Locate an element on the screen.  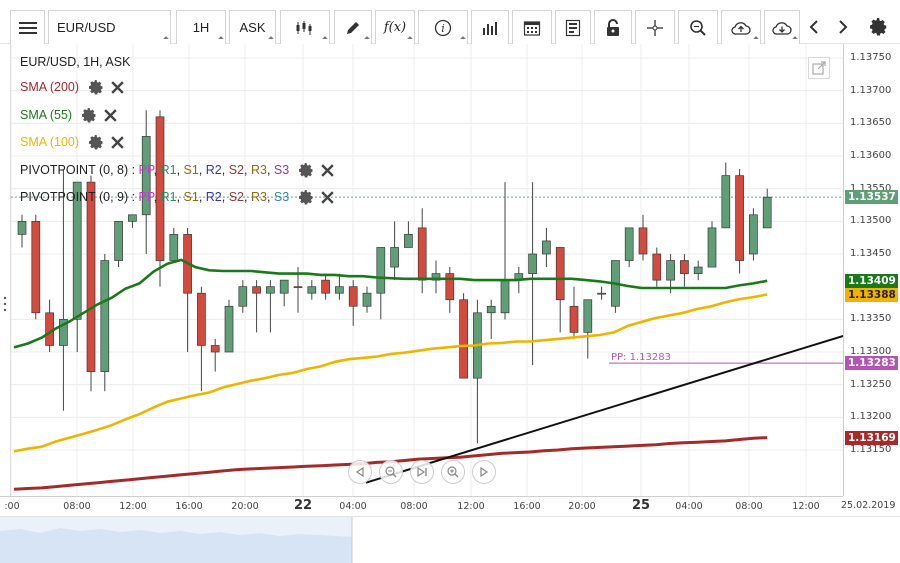
navigator-pane is located at coordinates (450, 539).